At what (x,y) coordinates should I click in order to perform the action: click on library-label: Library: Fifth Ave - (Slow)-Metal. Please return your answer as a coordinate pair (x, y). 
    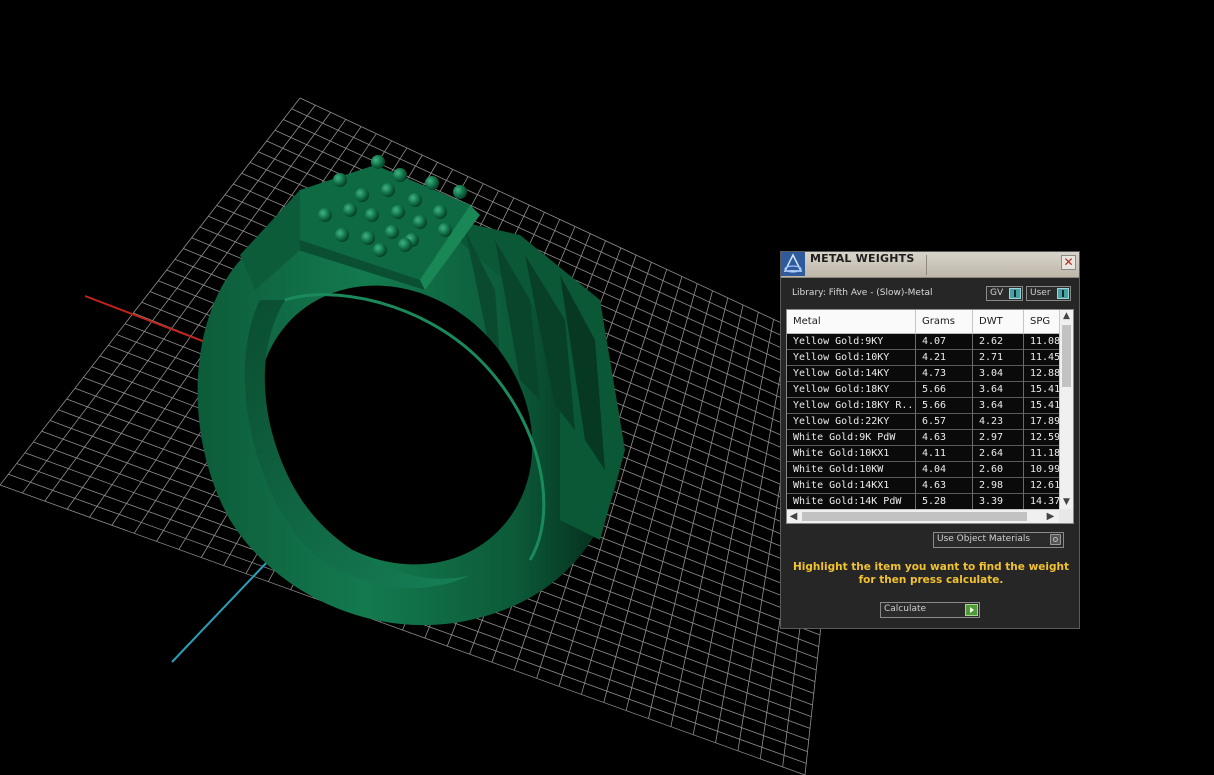
    Looking at the image, I should click on (862, 293).